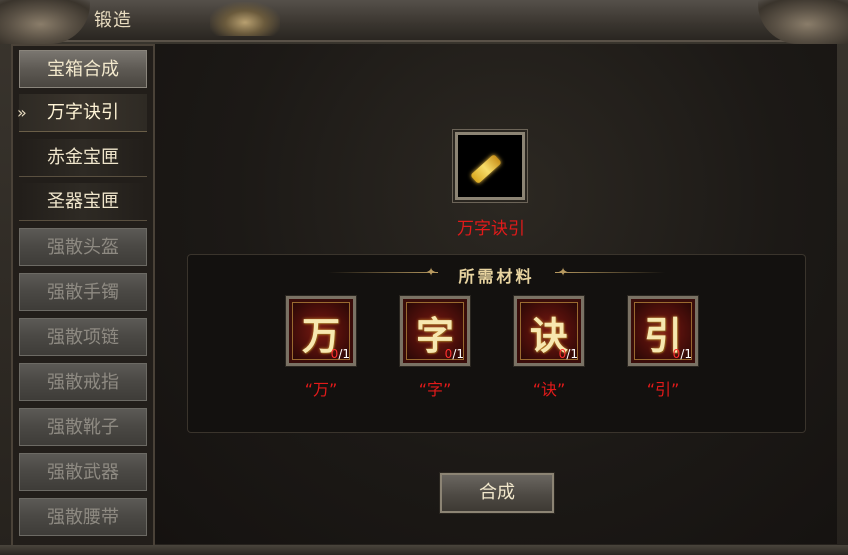 This screenshot has height=555, width=848. I want to click on sidebar-item-weapon: 强散武器, so click(83, 472).